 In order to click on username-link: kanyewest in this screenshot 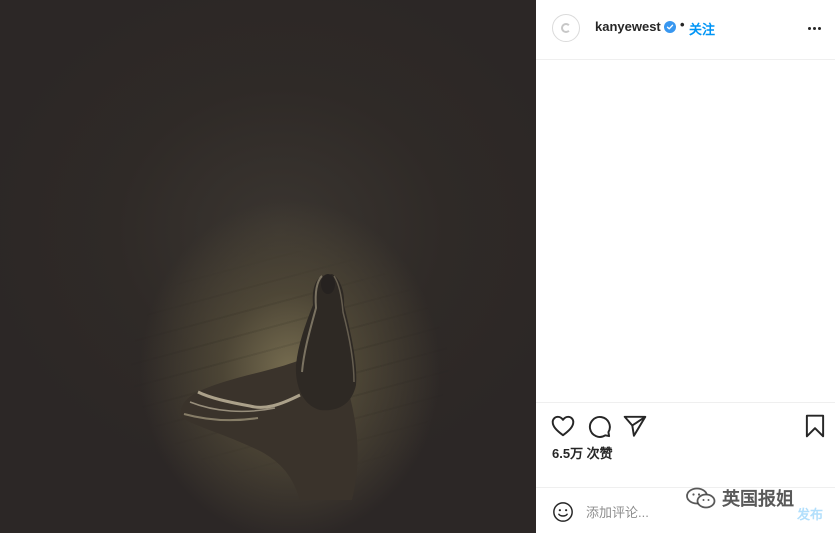, I will do `click(628, 26)`.